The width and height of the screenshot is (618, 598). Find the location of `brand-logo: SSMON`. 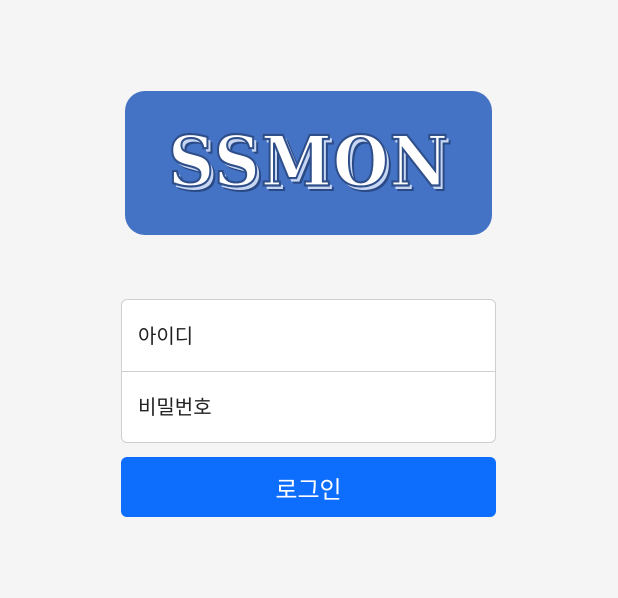

brand-logo: SSMON is located at coordinates (308, 163).